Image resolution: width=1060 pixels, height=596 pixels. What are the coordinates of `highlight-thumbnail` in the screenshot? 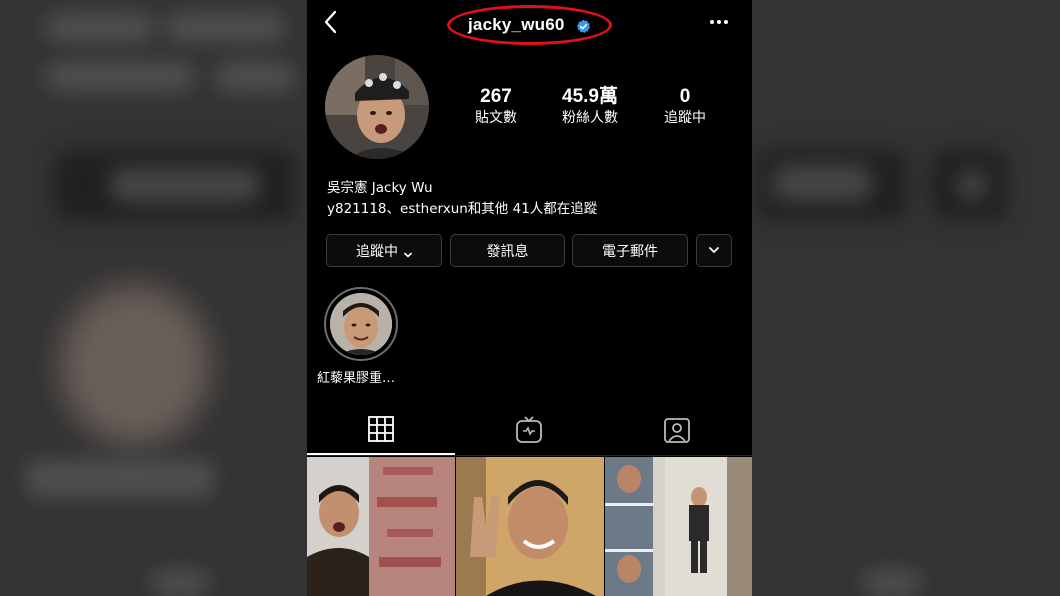 It's located at (361, 324).